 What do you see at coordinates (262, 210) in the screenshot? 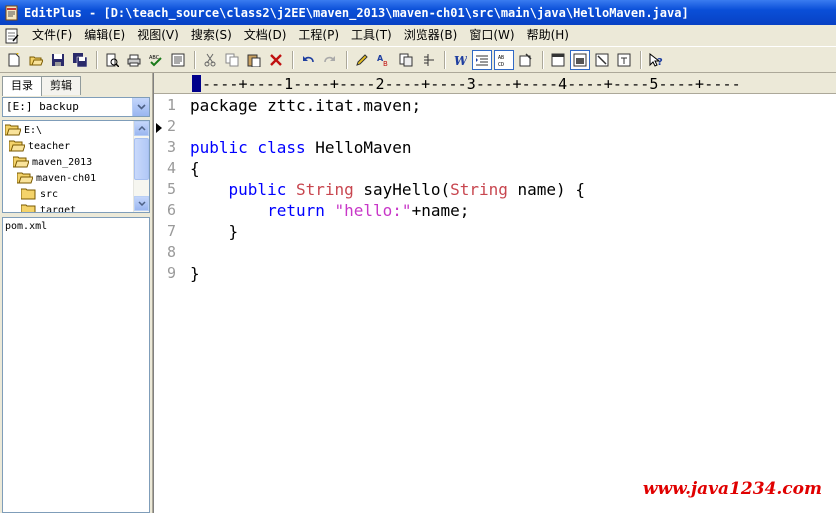
I see `code-token: return` at bounding box center [262, 210].